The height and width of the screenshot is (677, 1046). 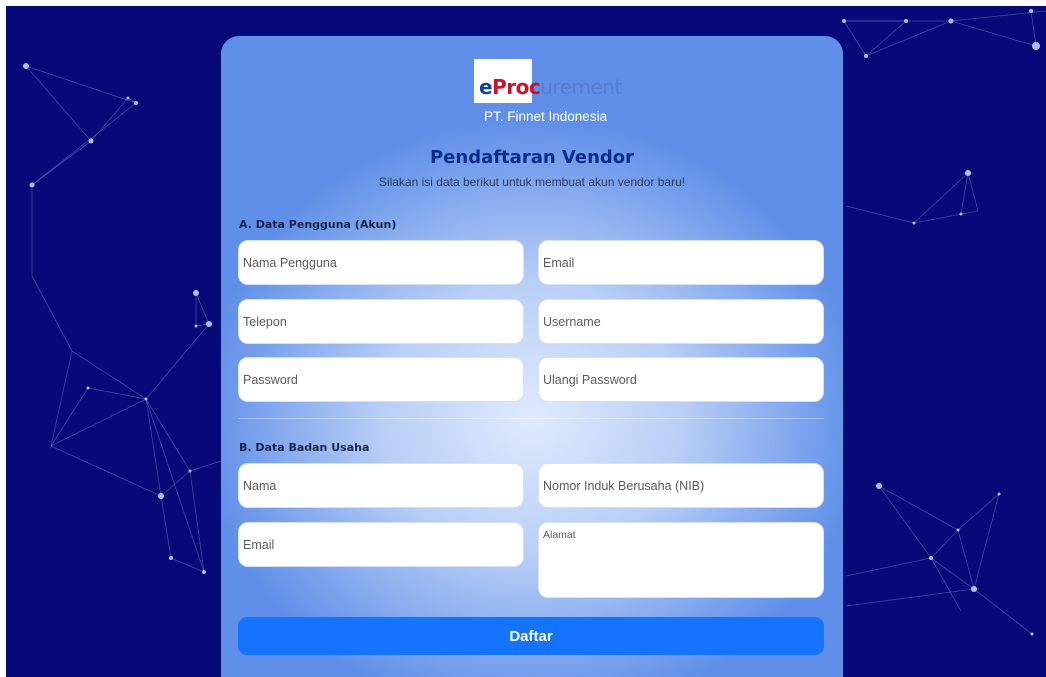 I want to click on password-input, so click(x=381, y=379).